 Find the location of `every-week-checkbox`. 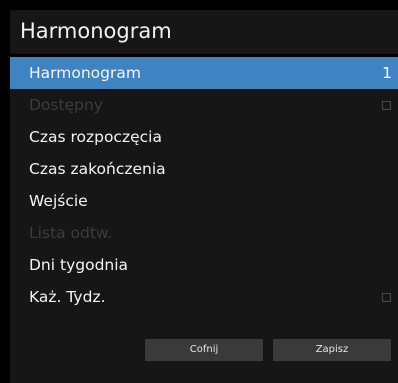

every-week-checkbox is located at coordinates (386, 297).